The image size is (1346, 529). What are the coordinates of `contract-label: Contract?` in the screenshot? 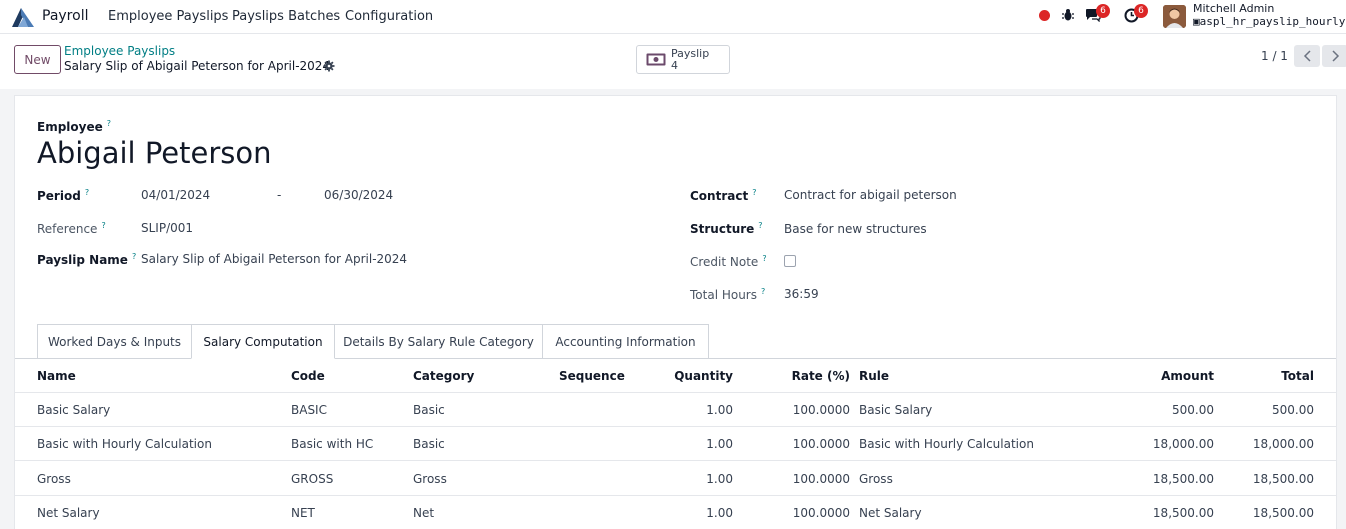 It's located at (723, 195).